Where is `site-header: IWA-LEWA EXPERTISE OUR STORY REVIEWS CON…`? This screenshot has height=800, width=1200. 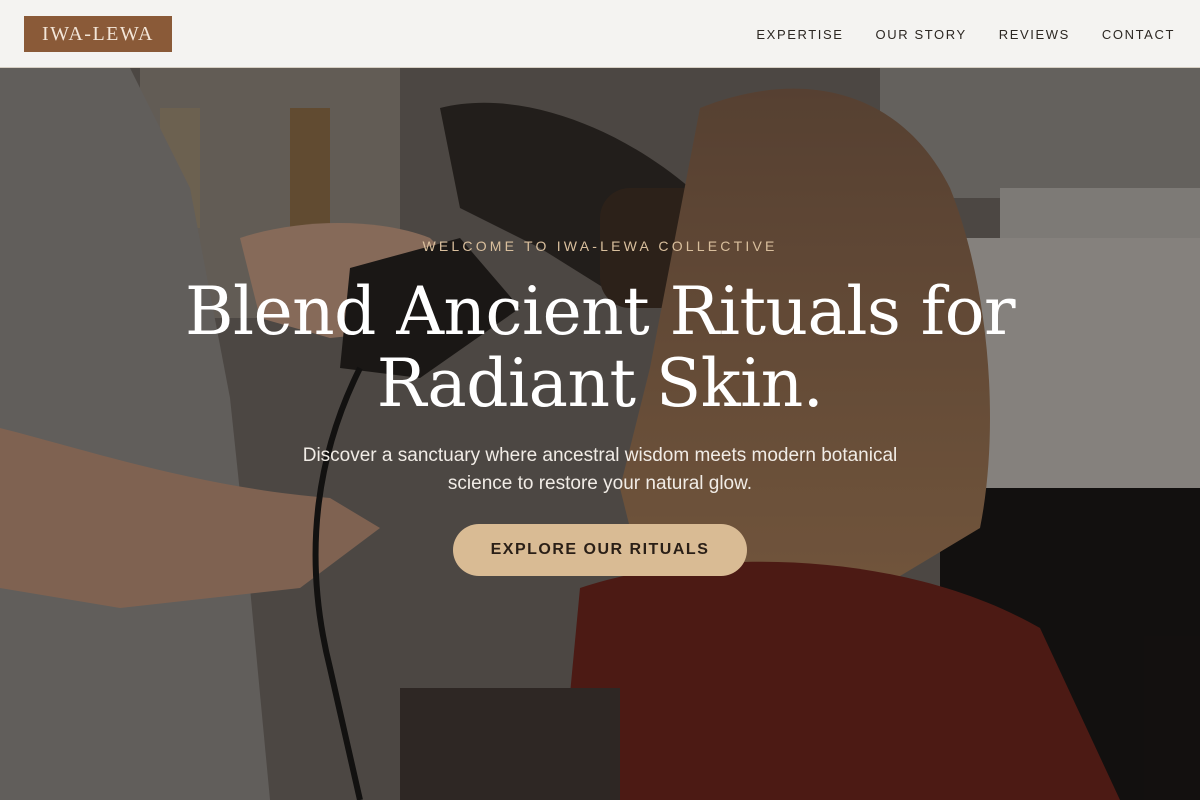
site-header: IWA-LEWA EXPERTISE OUR STORY REVIEWS CON… is located at coordinates (600, 34).